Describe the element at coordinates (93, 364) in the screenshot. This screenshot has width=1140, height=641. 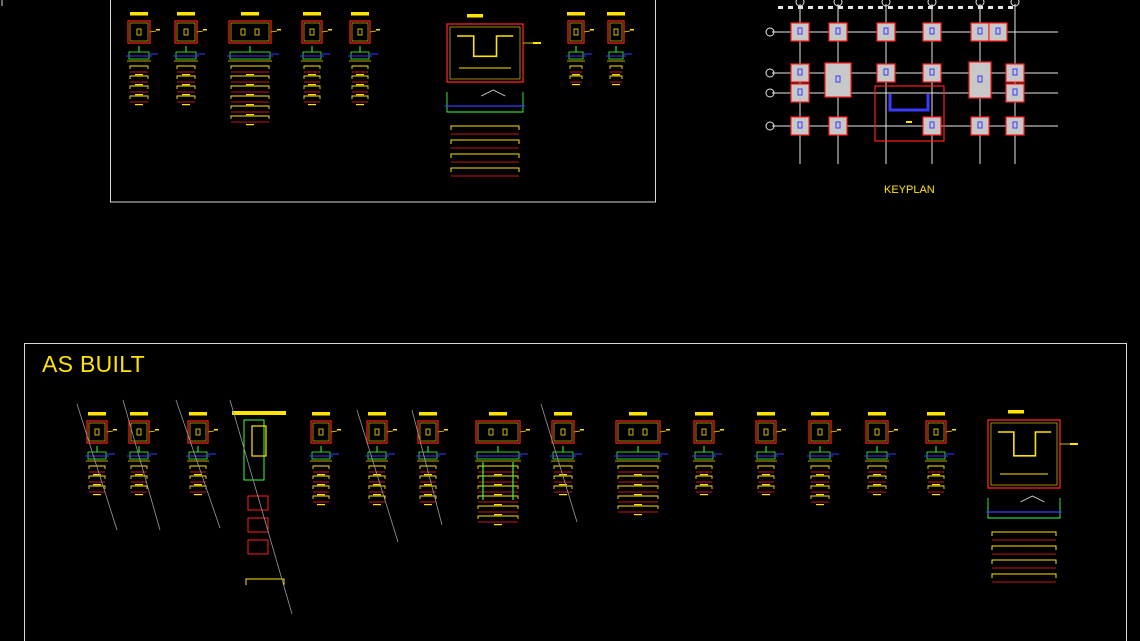
I see `as-built-title: AS BUILT` at that location.